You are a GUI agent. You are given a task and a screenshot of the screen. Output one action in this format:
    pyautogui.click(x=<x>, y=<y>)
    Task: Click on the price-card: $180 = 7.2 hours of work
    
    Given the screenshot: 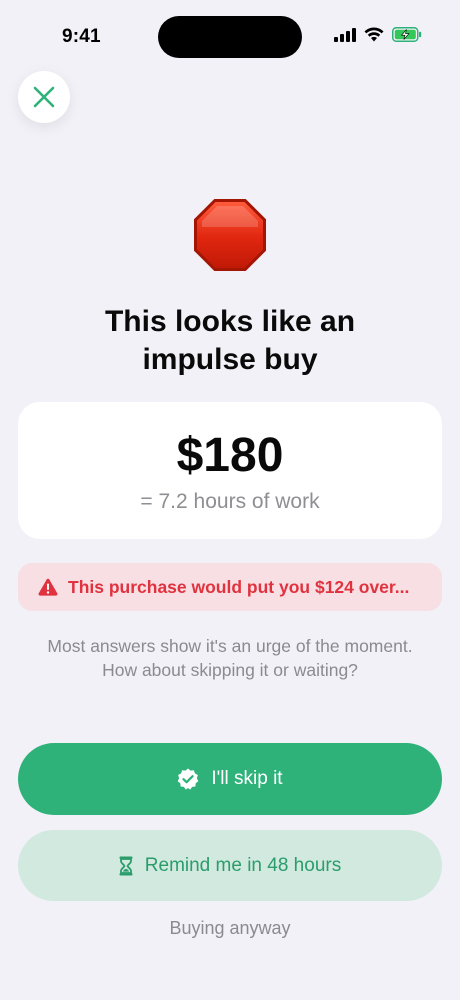 What is the action you would take?
    pyautogui.click(x=230, y=470)
    